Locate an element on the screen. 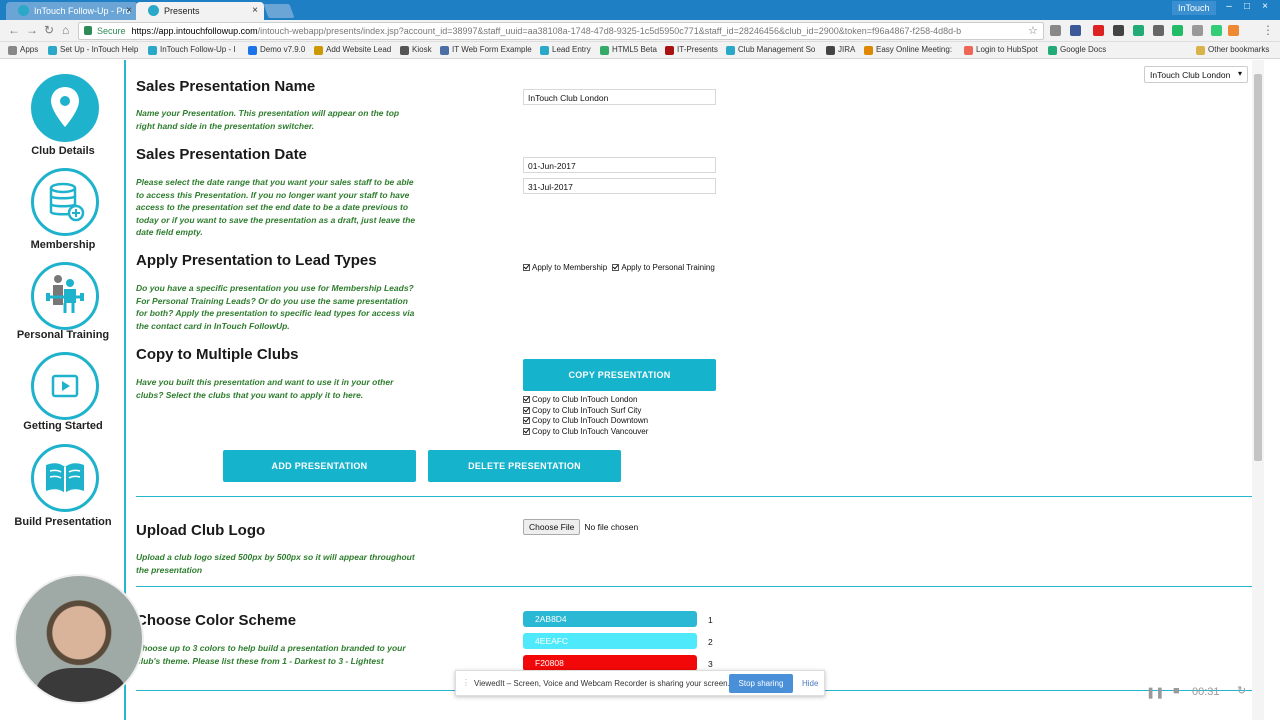 This screenshot has width=1280, height=720. bookmark-item: Add Website Lead is located at coordinates (352, 50).